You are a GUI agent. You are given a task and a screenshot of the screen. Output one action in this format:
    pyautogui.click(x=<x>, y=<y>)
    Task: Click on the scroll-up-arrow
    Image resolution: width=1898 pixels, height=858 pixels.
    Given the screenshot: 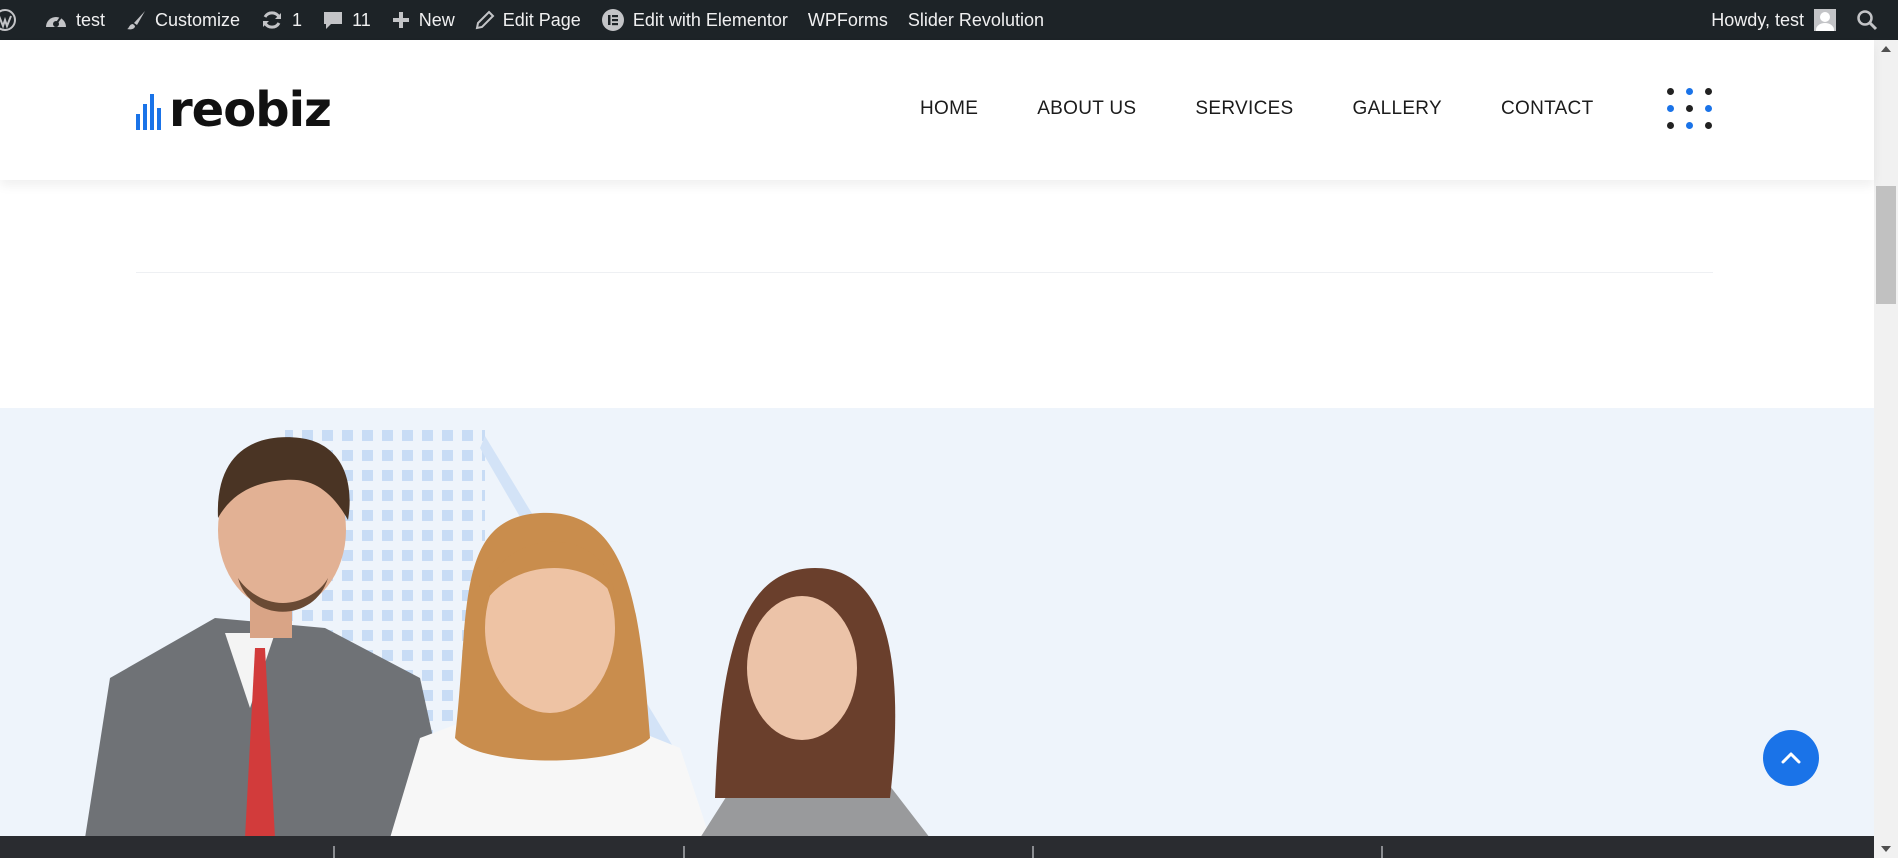 What is the action you would take?
    pyautogui.click(x=1886, y=49)
    